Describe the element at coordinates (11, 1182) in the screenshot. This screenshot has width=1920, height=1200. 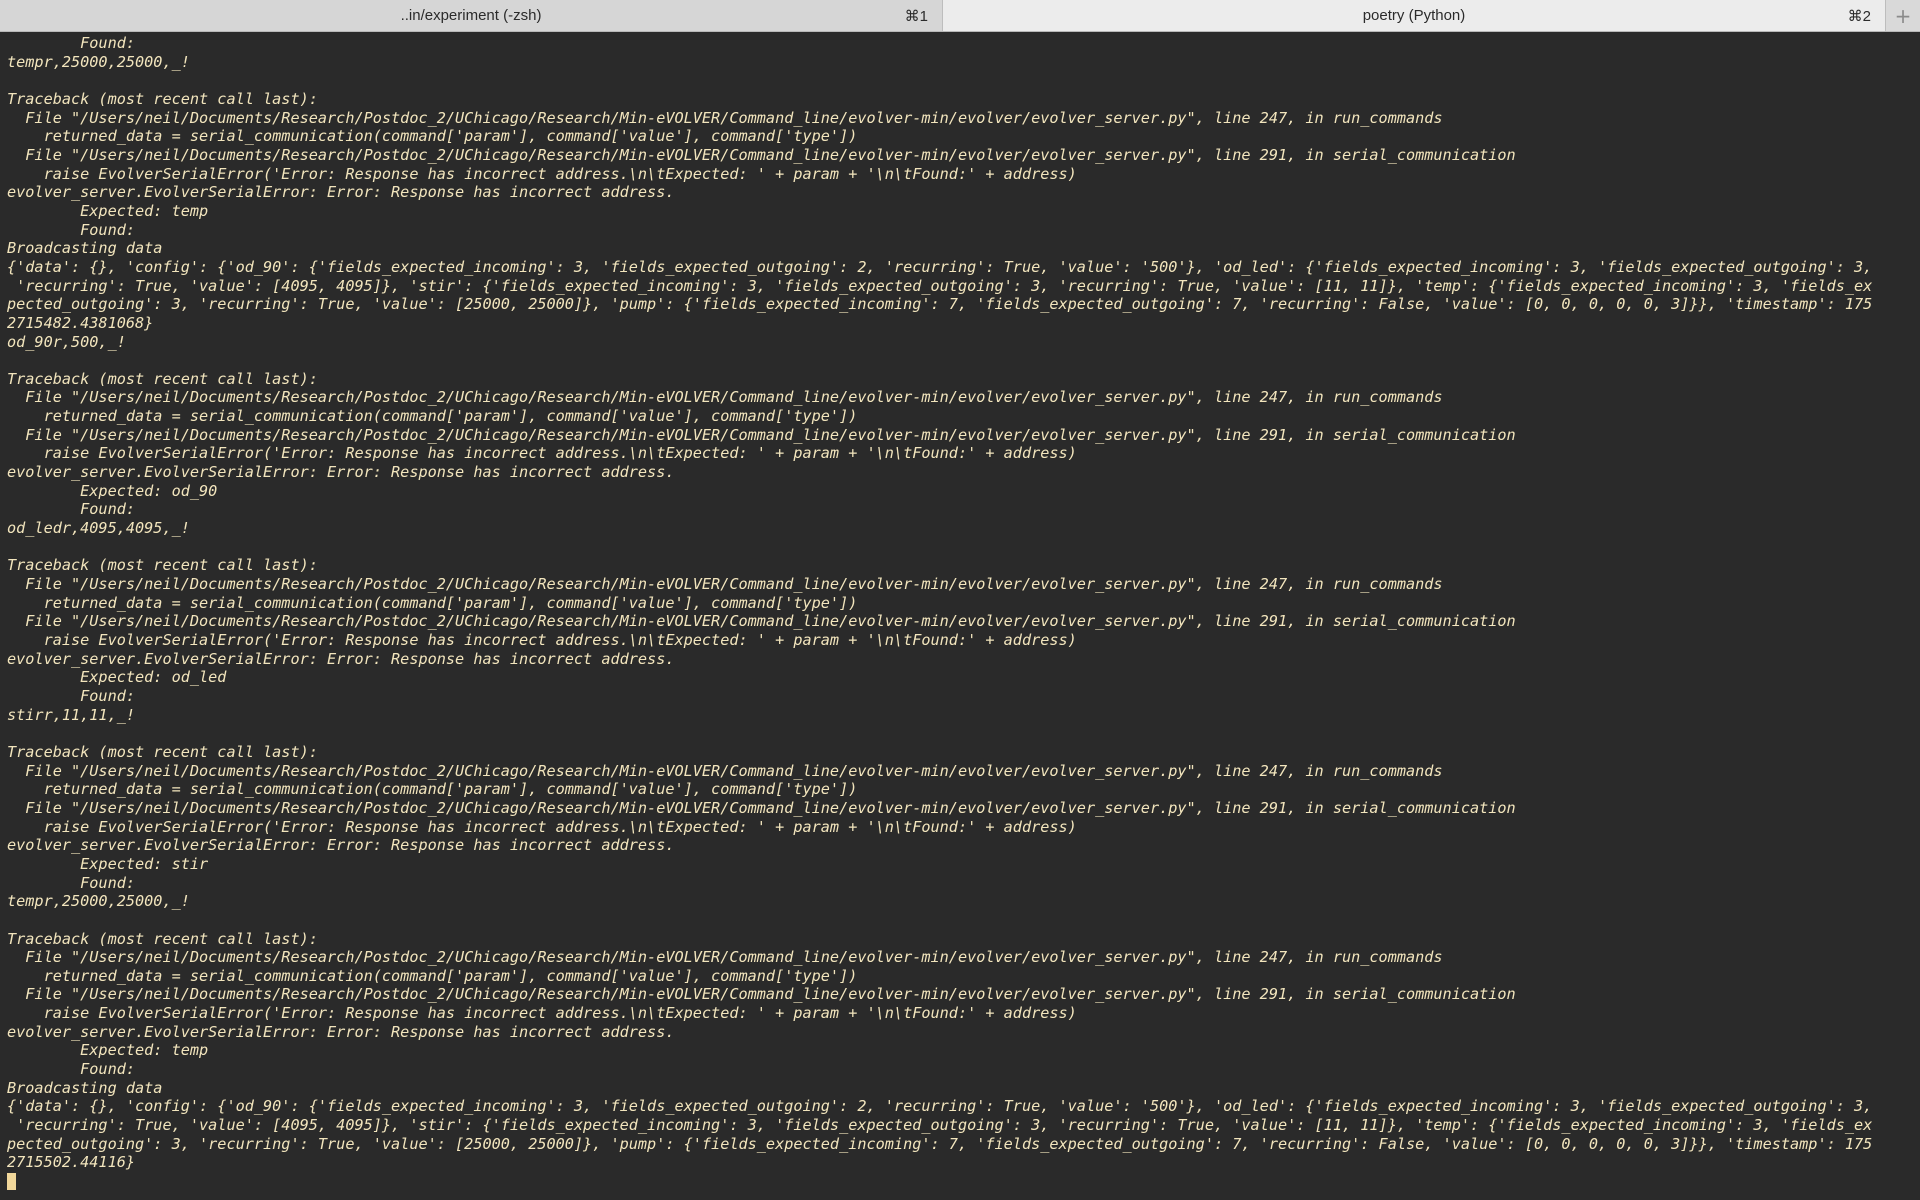
I see `cursor-block` at that location.